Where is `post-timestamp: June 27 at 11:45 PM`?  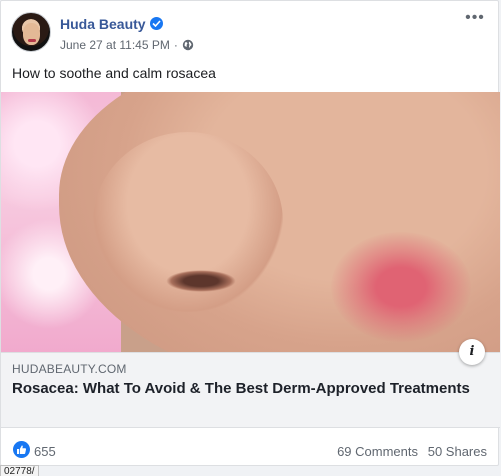 post-timestamp: June 27 at 11:45 PM is located at coordinates (115, 45).